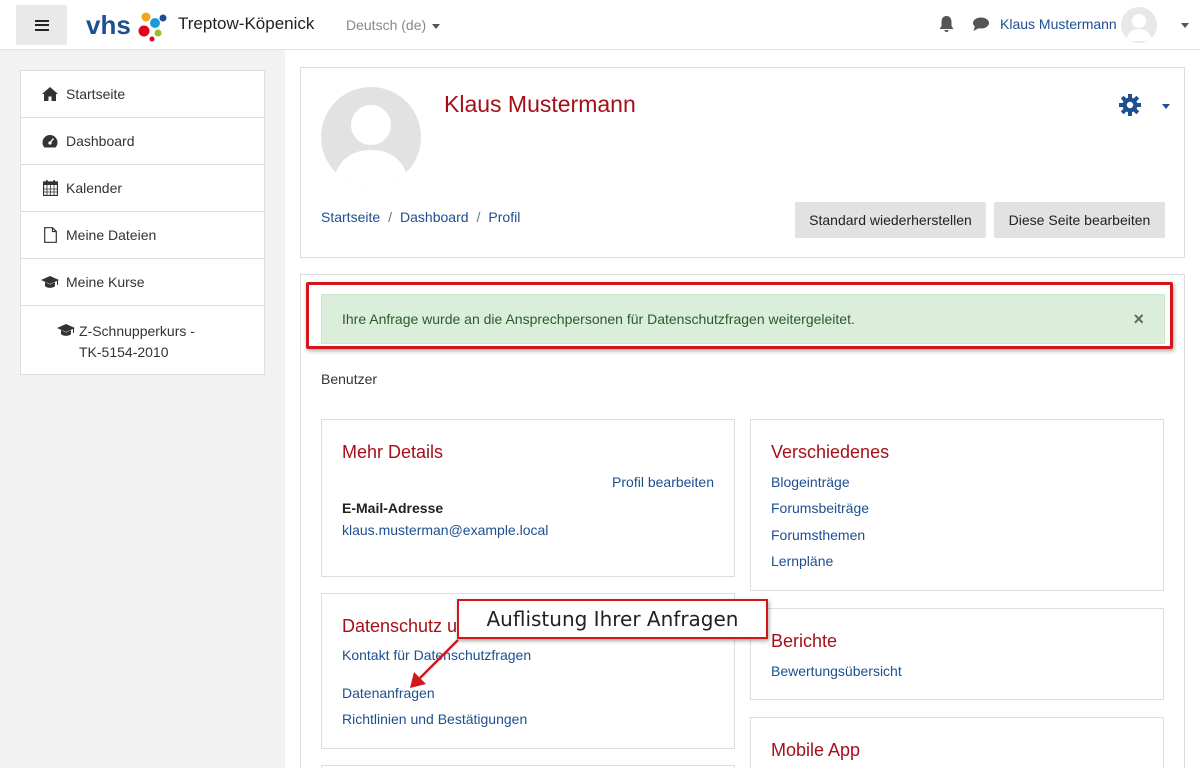  I want to click on calendar-icon, so click(50, 188).